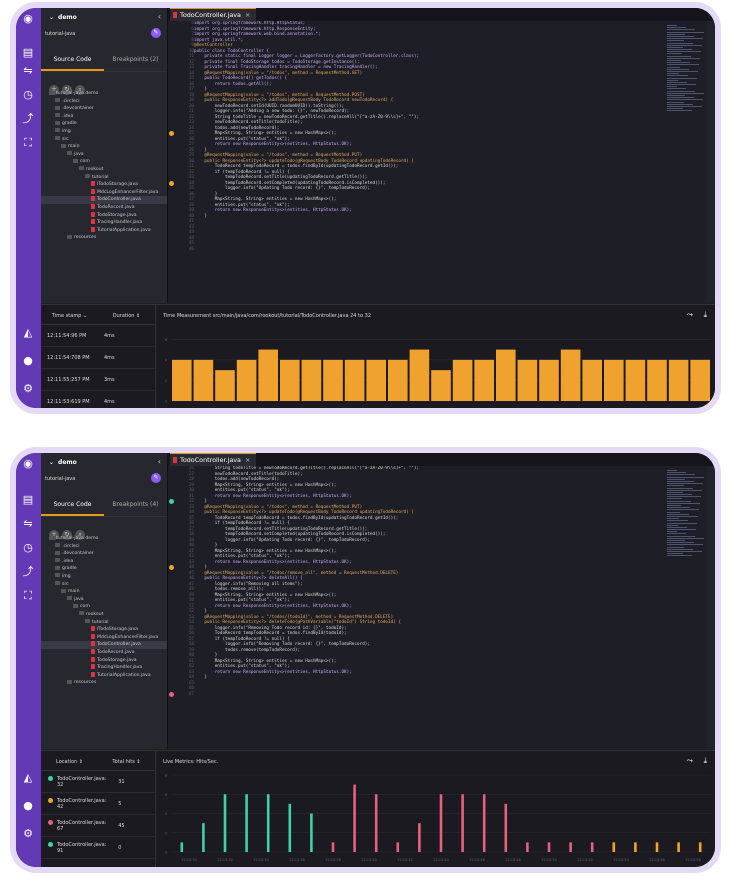 The image size is (731, 876). Describe the element at coordinates (126, 318) in the screenshot. I see `column-header: Duration ⇕` at that location.